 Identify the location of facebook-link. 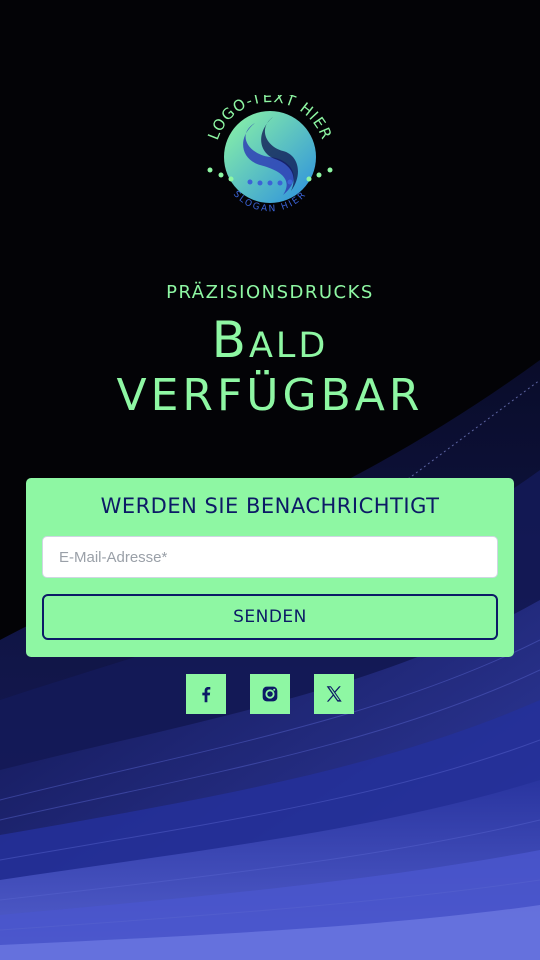
(206, 694).